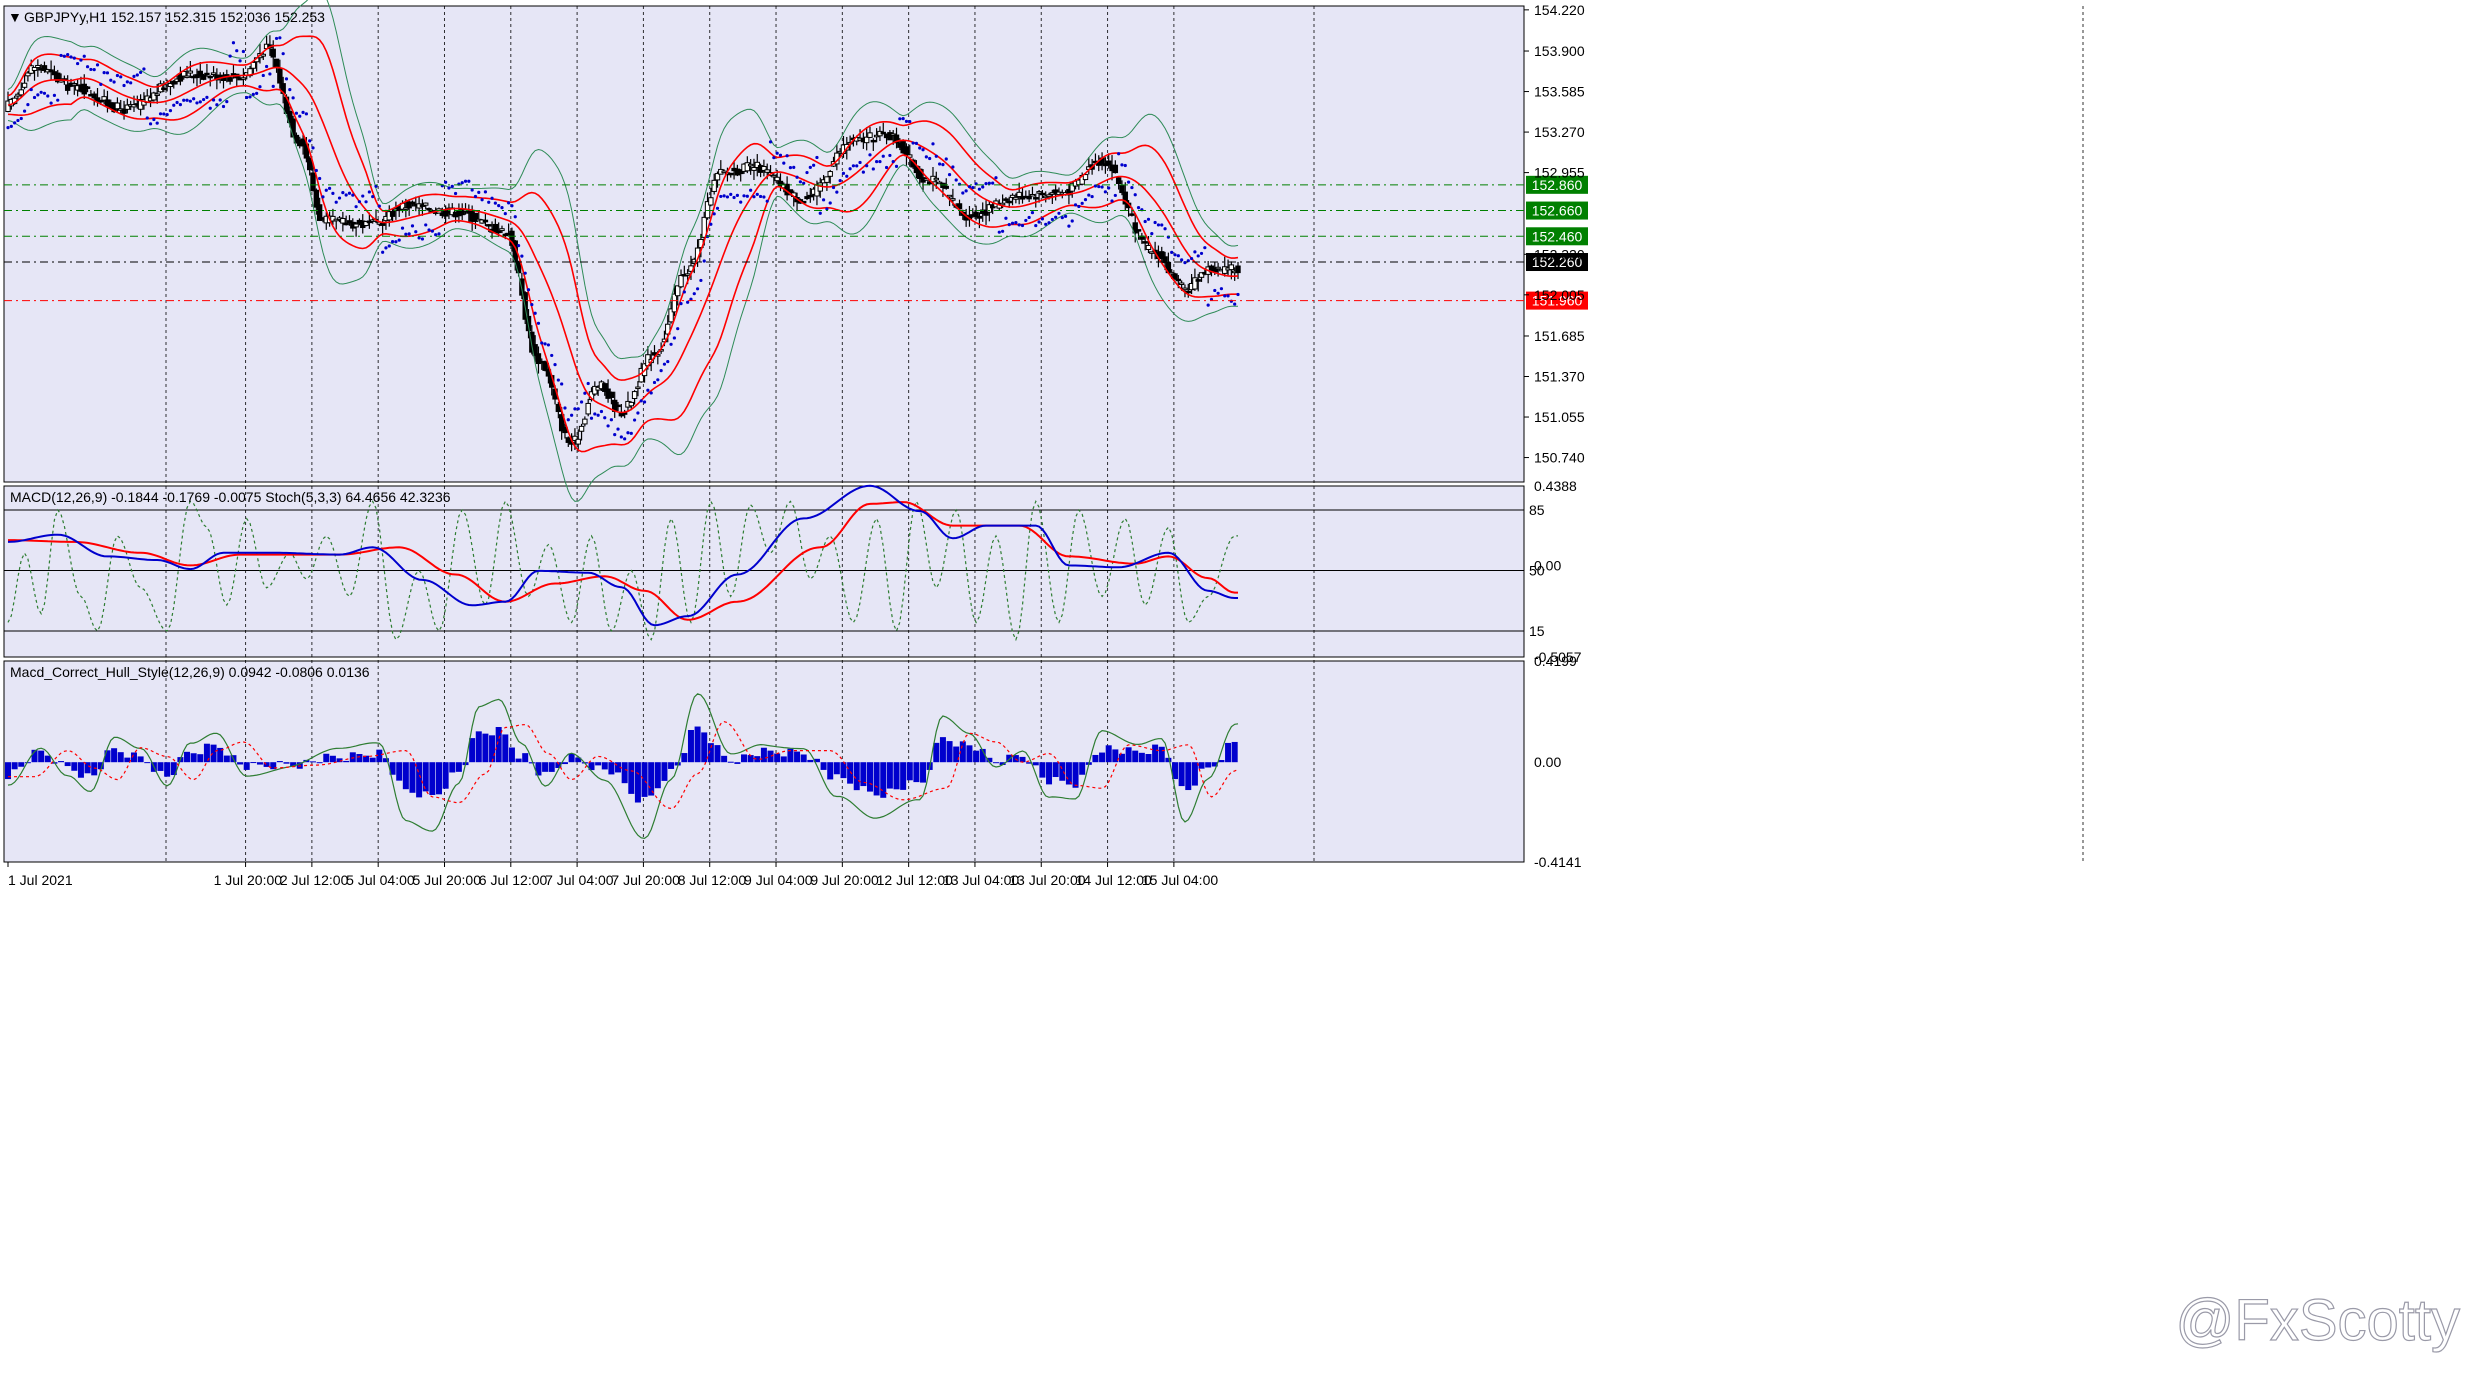  I want to click on time-tick-label: 1 Jul 20:00, so click(248, 880).